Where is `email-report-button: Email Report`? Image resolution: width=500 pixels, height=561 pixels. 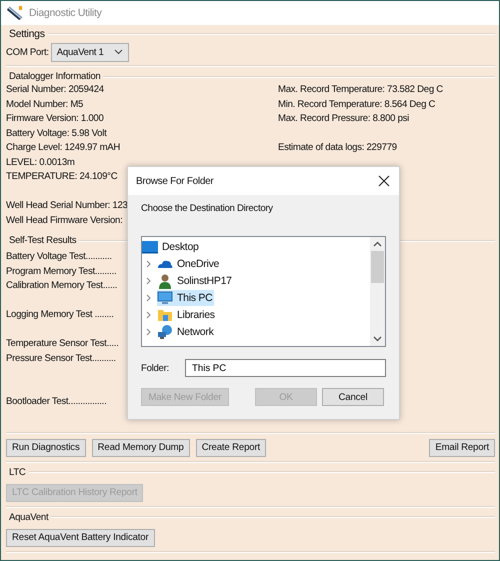
email-report-button: Email Report is located at coordinates (462, 447).